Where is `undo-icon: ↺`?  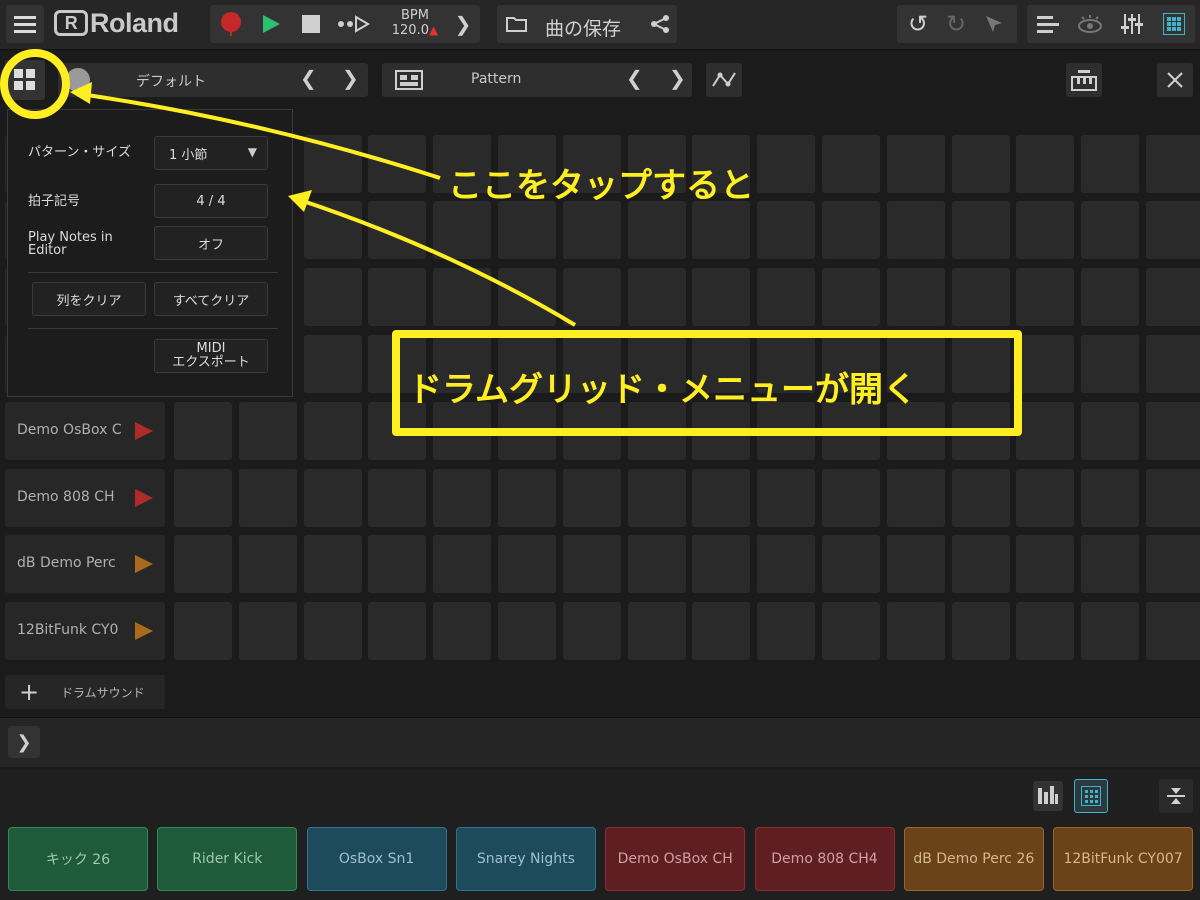
undo-icon: ↺ is located at coordinates (918, 24).